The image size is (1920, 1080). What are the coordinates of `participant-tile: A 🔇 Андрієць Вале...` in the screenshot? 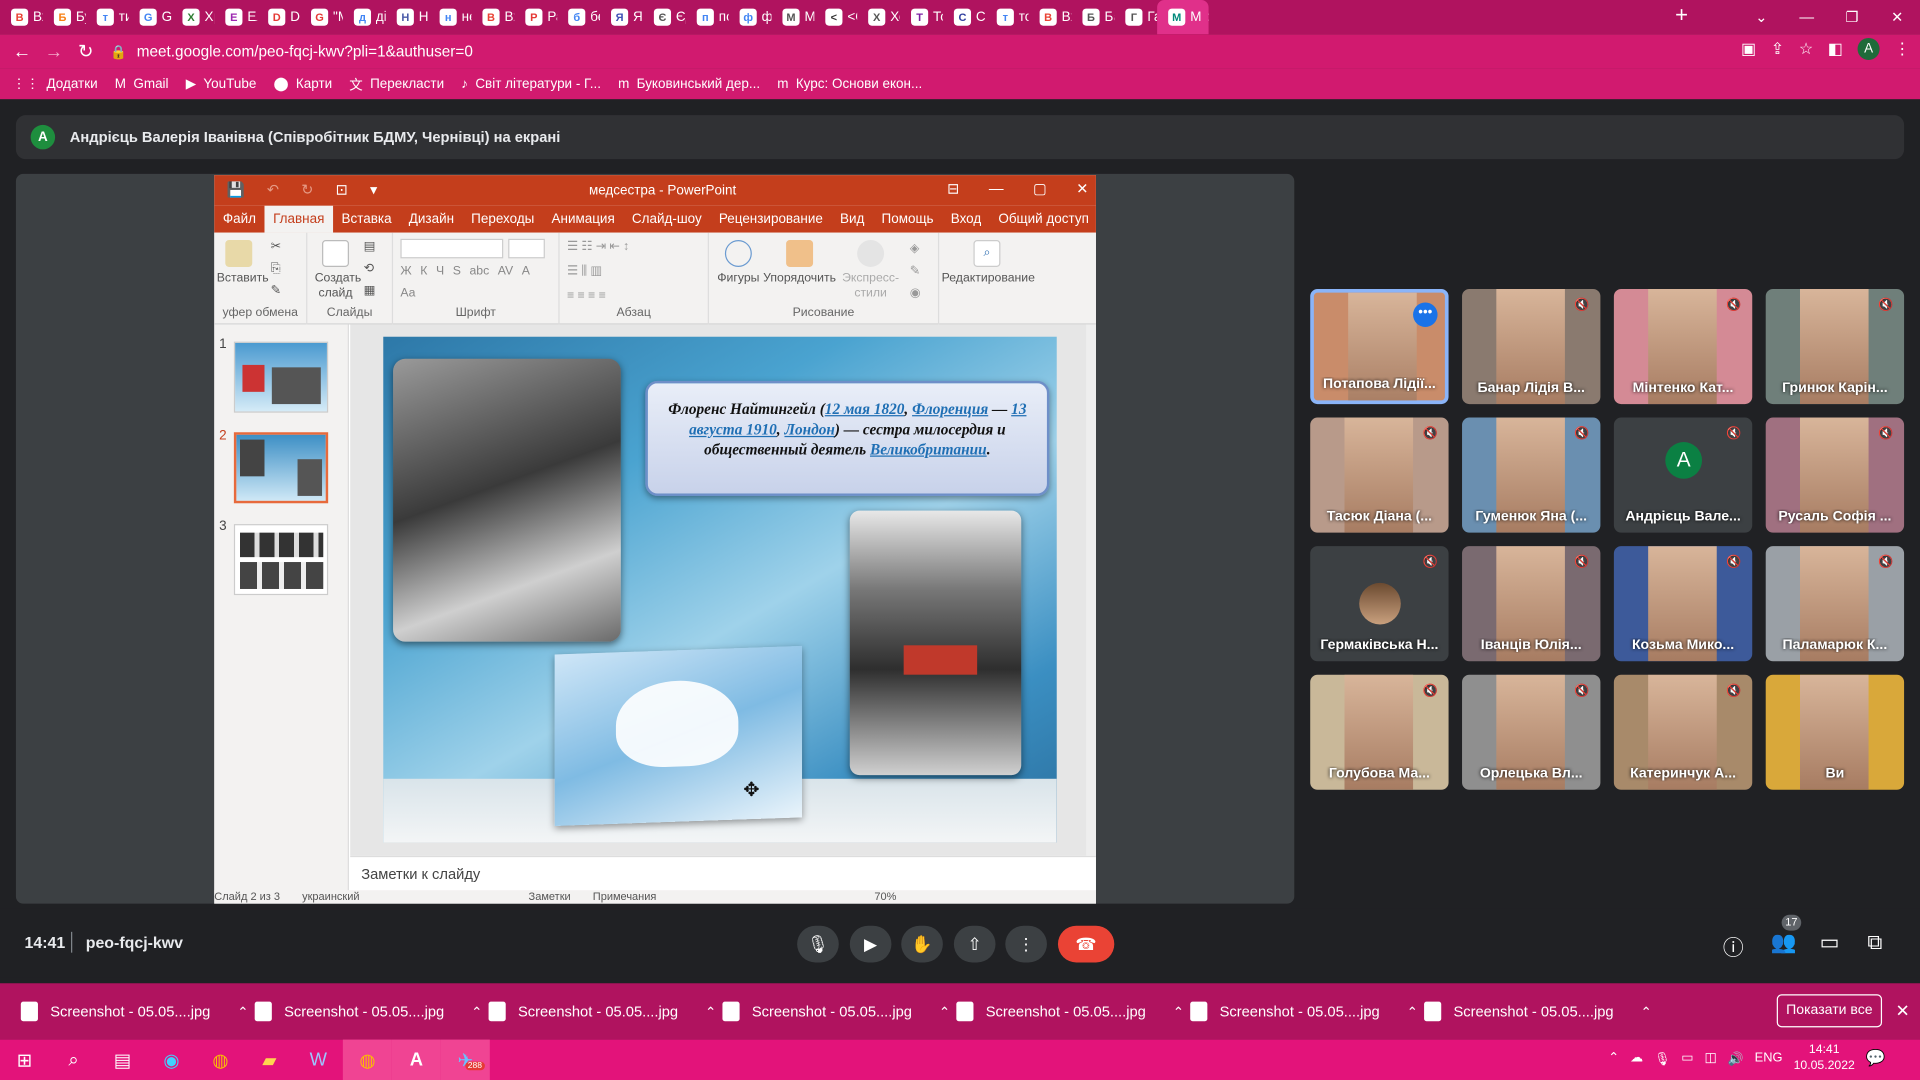 It's located at (1683, 475).